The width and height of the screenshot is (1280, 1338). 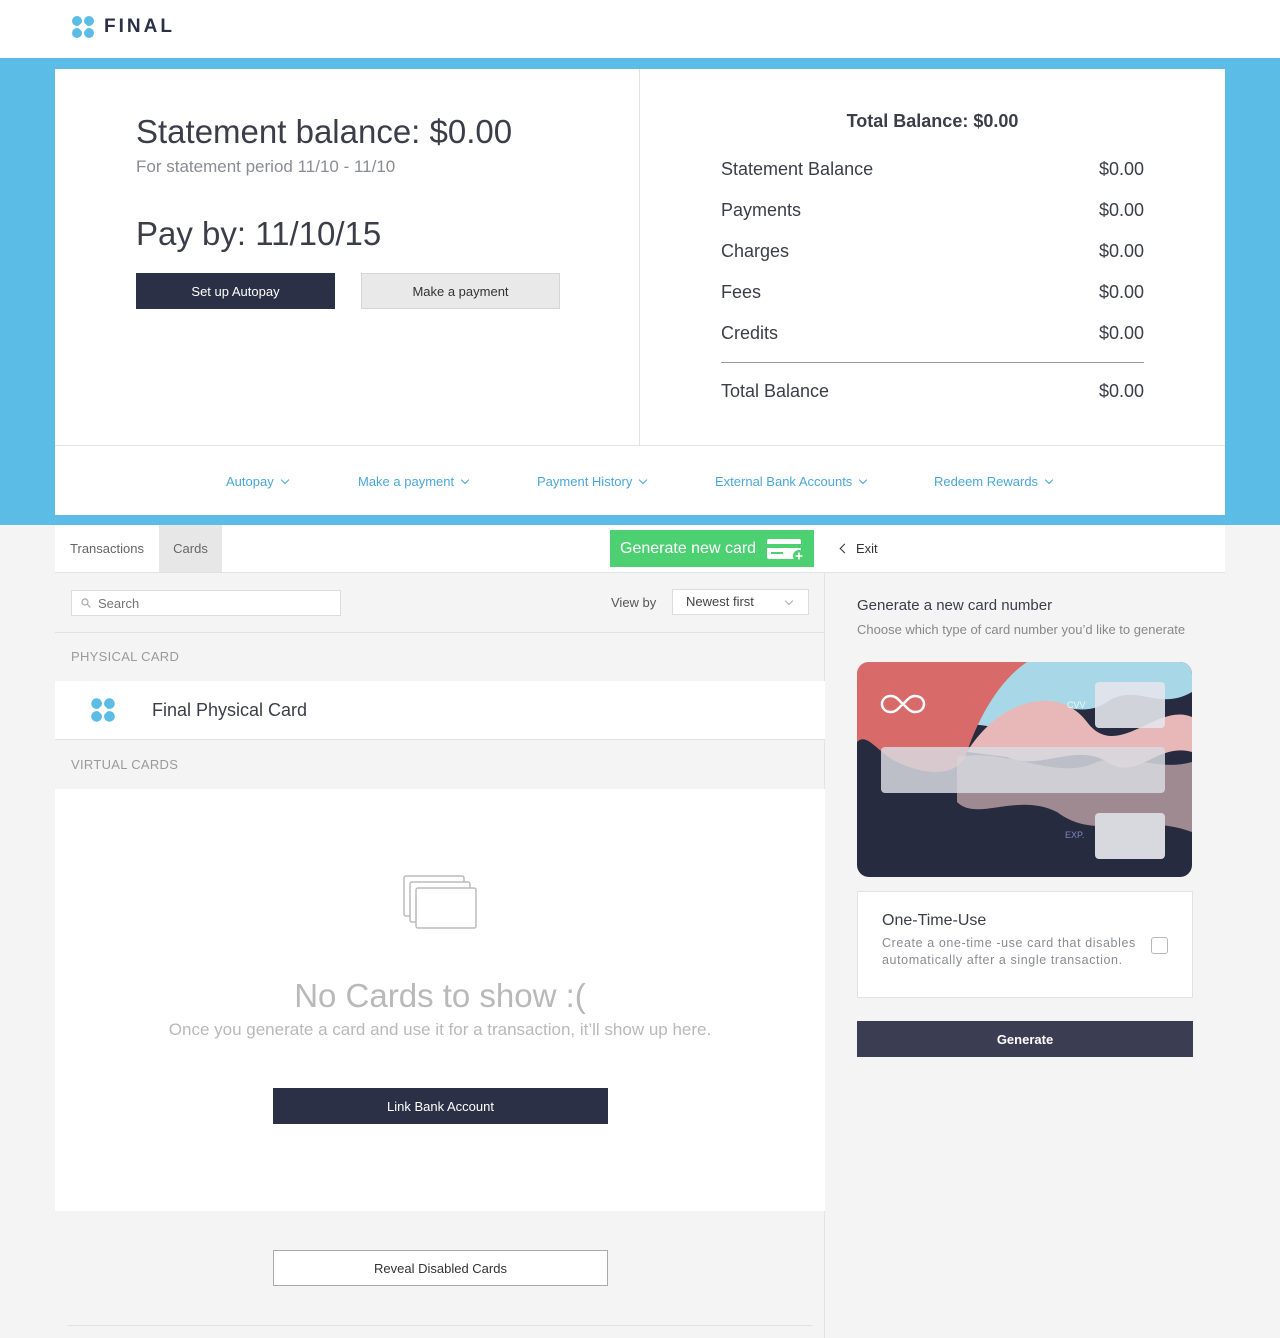 I want to click on statement-balance-title: Statement balance: $0.00, so click(x=324, y=131).